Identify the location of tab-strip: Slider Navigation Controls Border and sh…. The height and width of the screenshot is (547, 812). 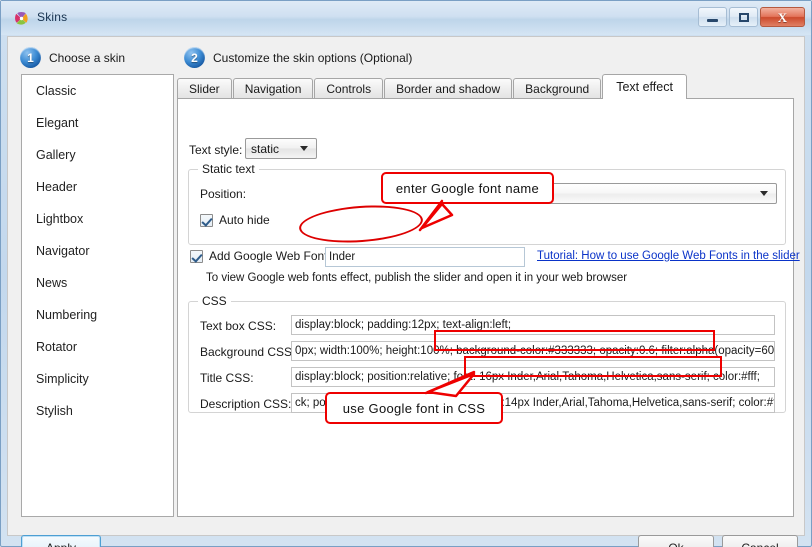
(485, 86).